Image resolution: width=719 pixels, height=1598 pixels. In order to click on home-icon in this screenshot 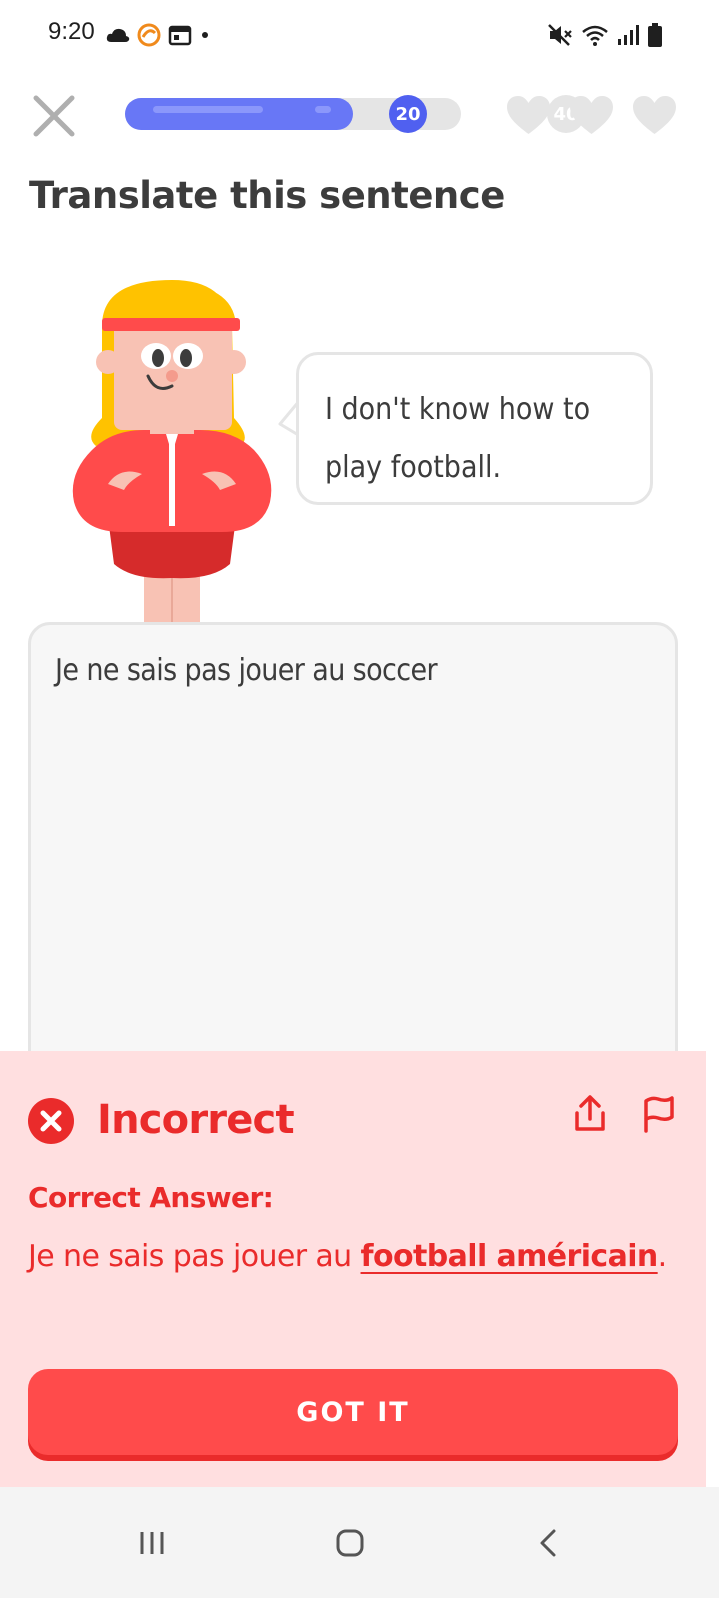, I will do `click(350, 1543)`.